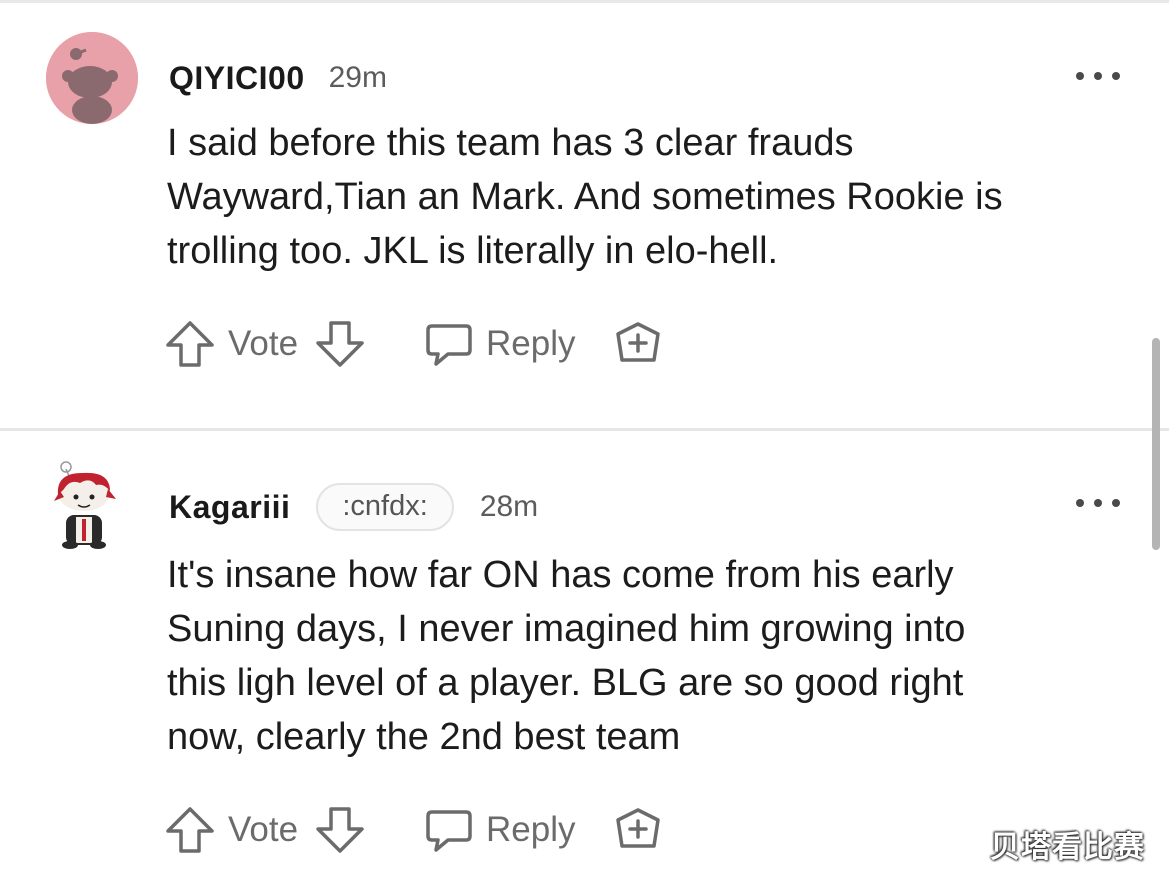 This screenshot has height=879, width=1169. What do you see at coordinates (509, 506) in the screenshot?
I see `timestamp: 28m` at bounding box center [509, 506].